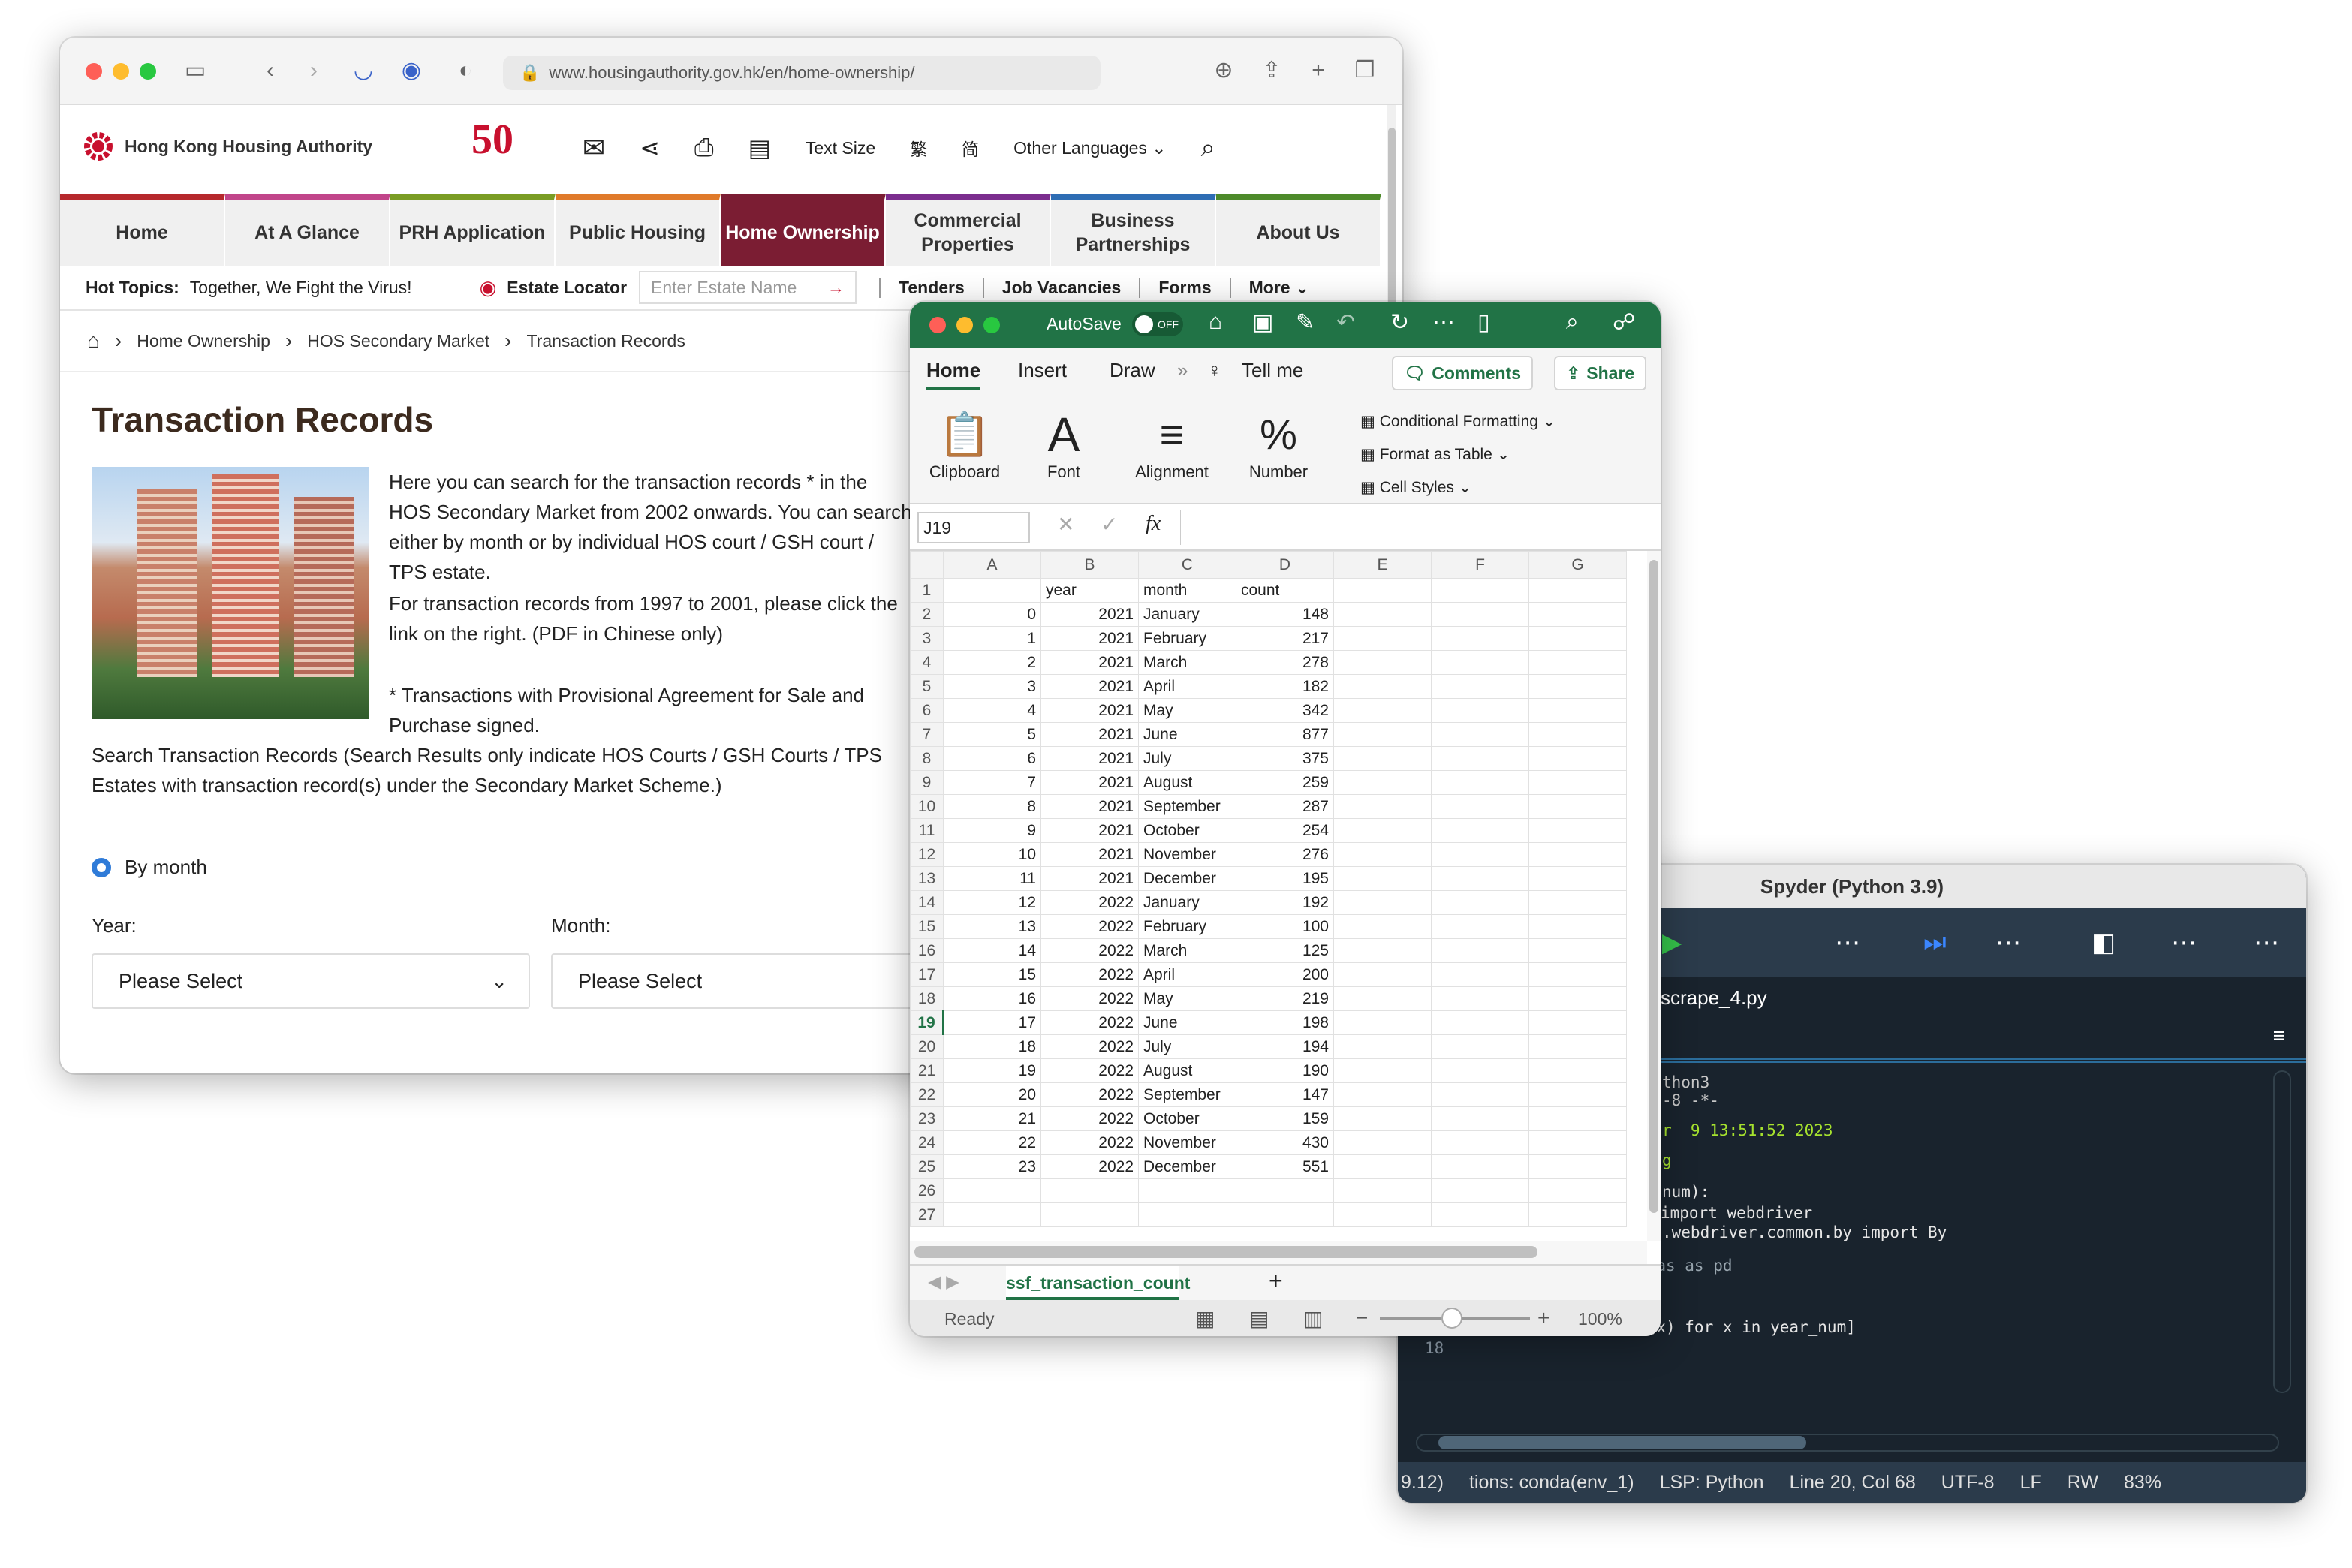 The width and height of the screenshot is (2352, 1568). Describe the element at coordinates (1457, 454) in the screenshot. I see `format-as-table-button: ▦ Format as Table ⌄` at that location.